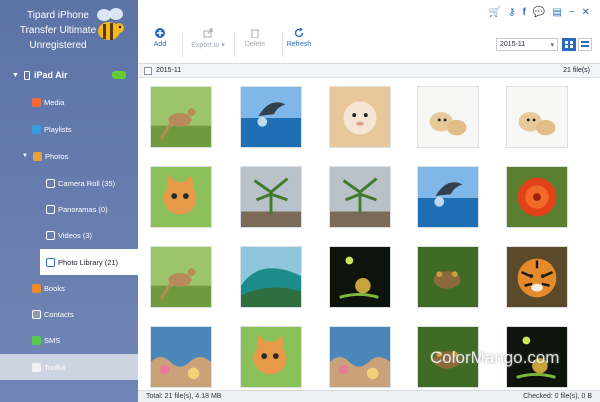 The width and height of the screenshot is (600, 402). What do you see at coordinates (255, 44) in the screenshot?
I see `delete-label: Delete` at bounding box center [255, 44].